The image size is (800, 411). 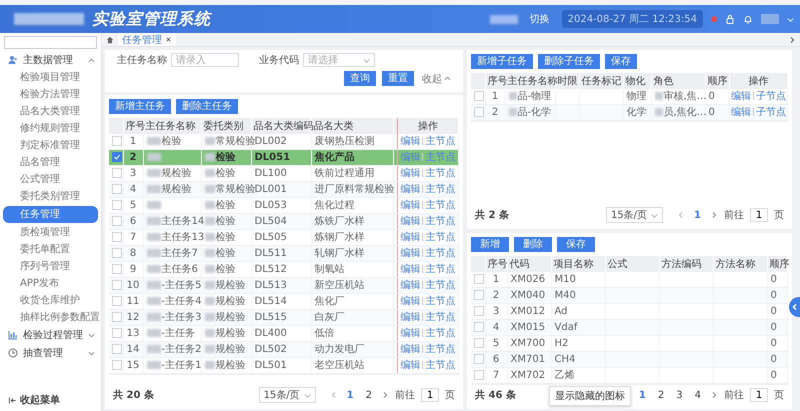 What do you see at coordinates (50, 42) in the screenshot?
I see `menu-search-field` at bounding box center [50, 42].